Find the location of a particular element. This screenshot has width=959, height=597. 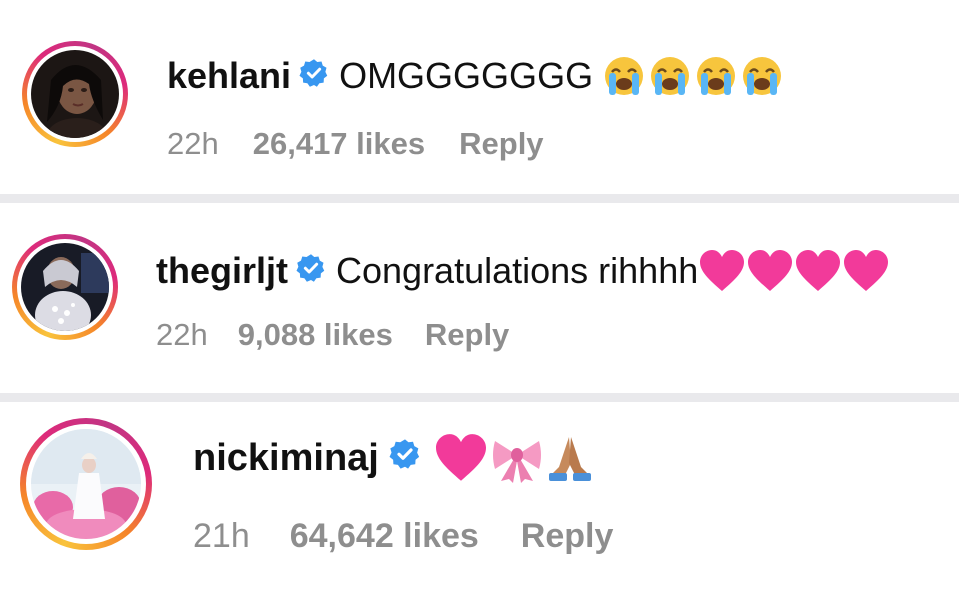

comment-body: kehlani OMGGGGGGG is located at coordinates (476, 76).